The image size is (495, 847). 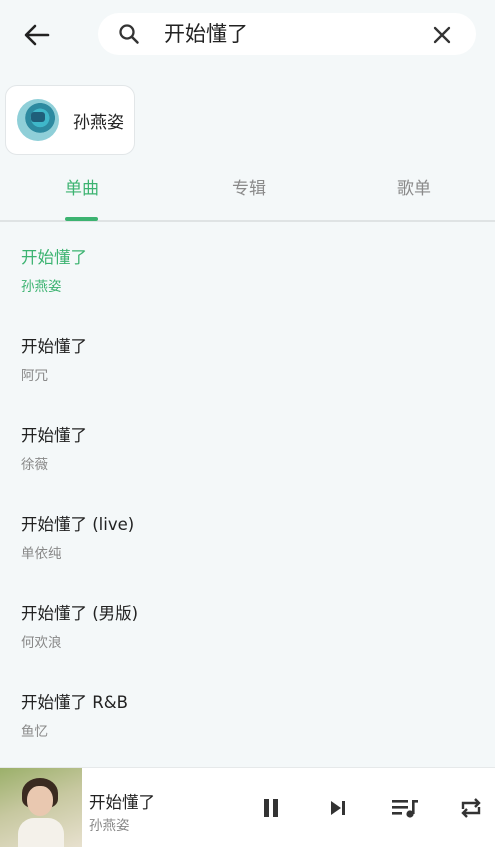 I want to click on pause-icon, so click(x=271, y=808).